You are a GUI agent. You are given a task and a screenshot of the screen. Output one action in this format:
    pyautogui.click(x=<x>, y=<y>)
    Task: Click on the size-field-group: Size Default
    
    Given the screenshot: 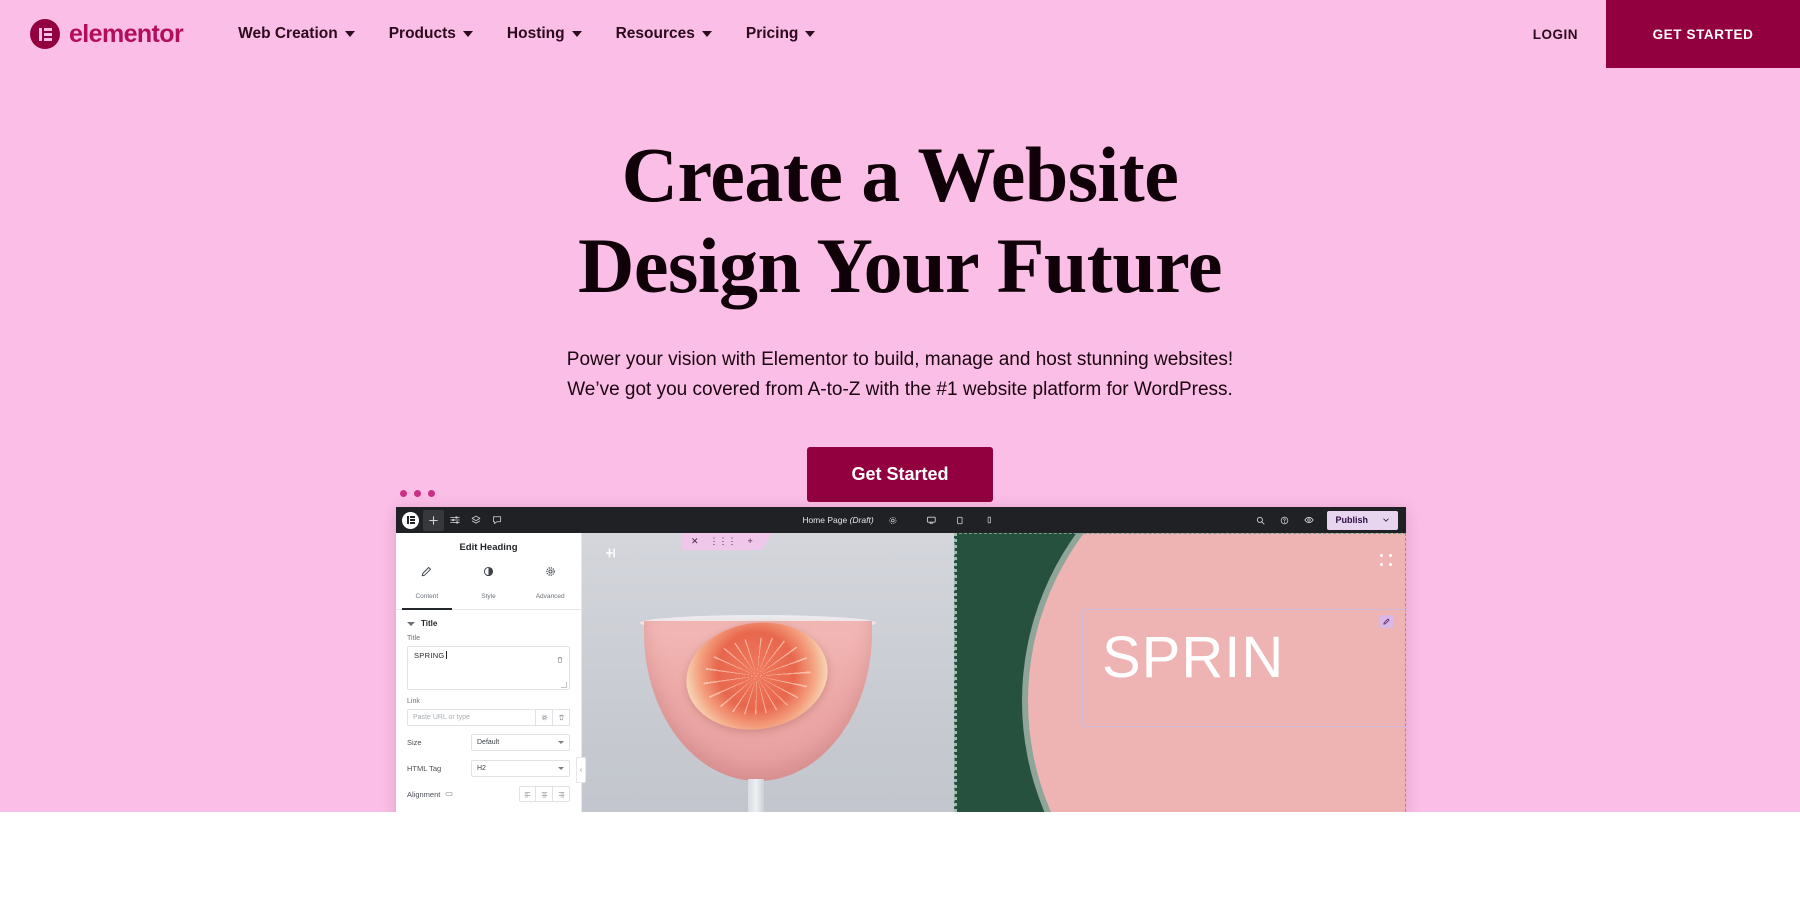 What is the action you would take?
    pyautogui.click(x=488, y=747)
    